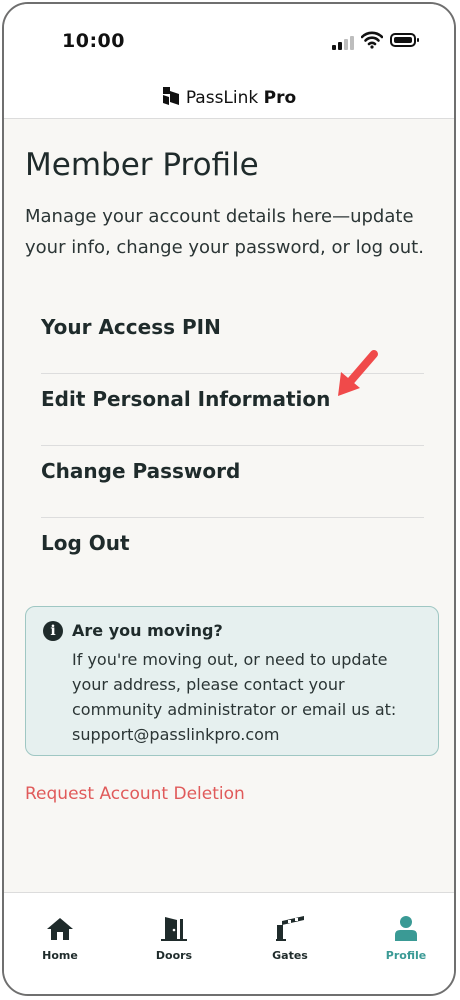 The width and height of the screenshot is (460, 1000). I want to click on door-icon, so click(174, 929).